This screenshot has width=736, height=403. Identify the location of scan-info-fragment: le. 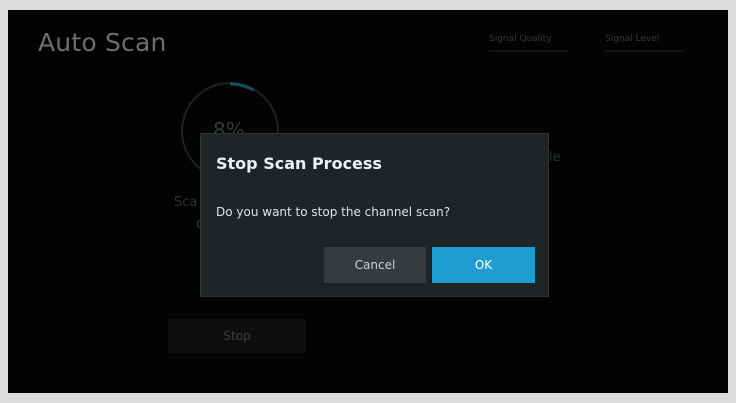
(555, 157).